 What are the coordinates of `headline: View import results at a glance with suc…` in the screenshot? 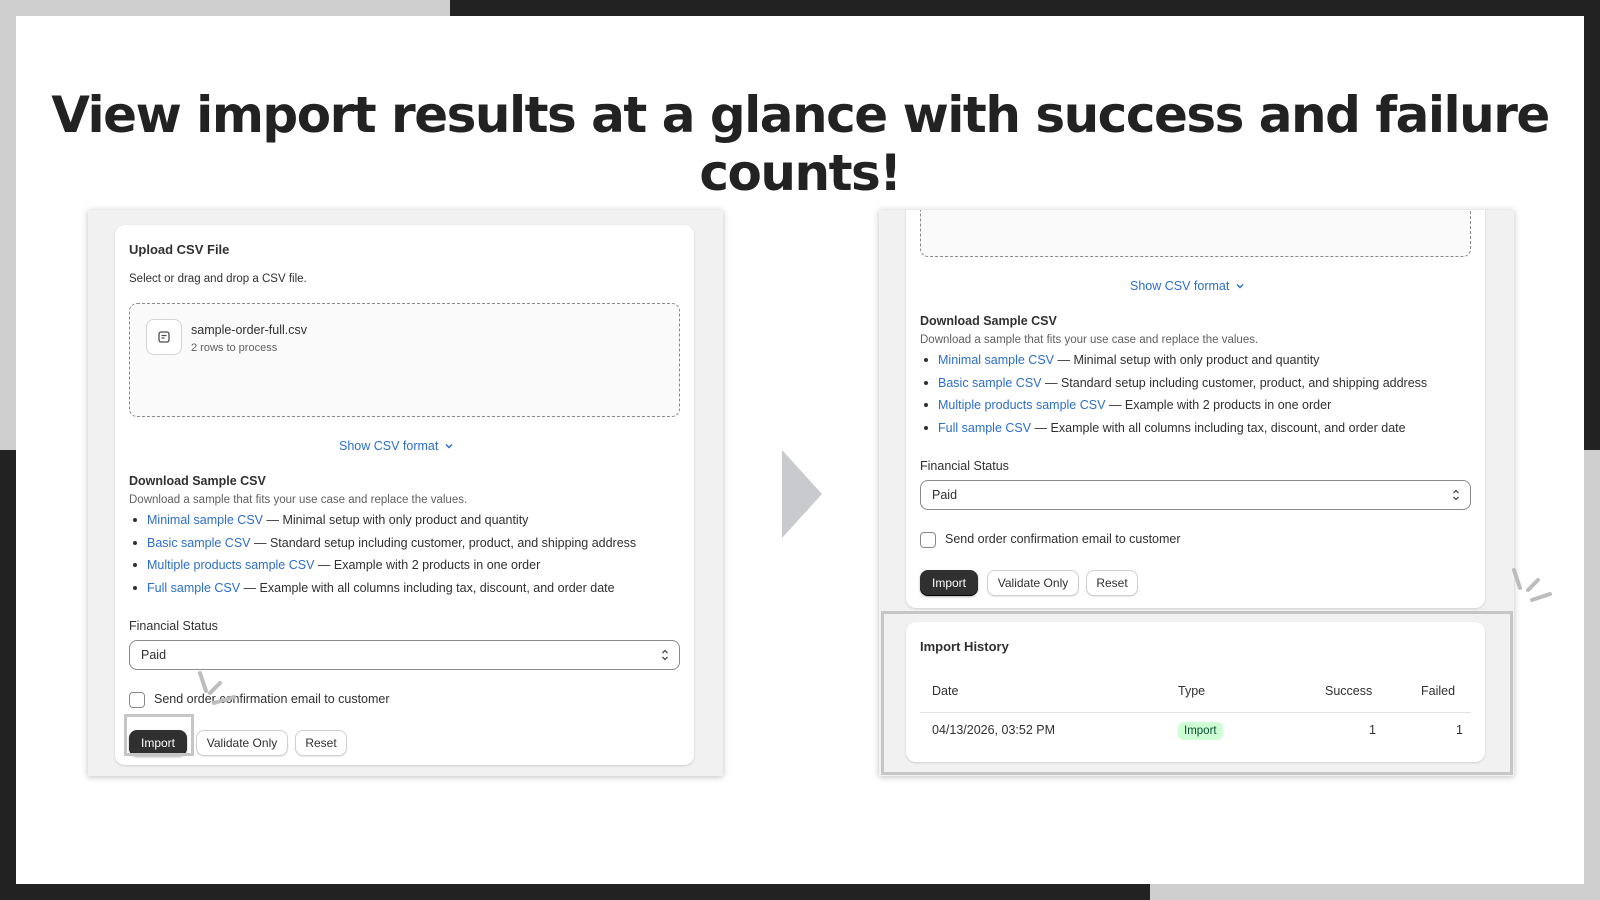 It's located at (800, 144).